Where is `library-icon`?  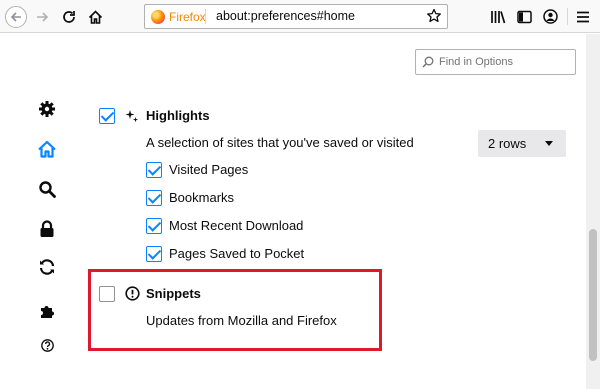
library-icon is located at coordinates (498, 16).